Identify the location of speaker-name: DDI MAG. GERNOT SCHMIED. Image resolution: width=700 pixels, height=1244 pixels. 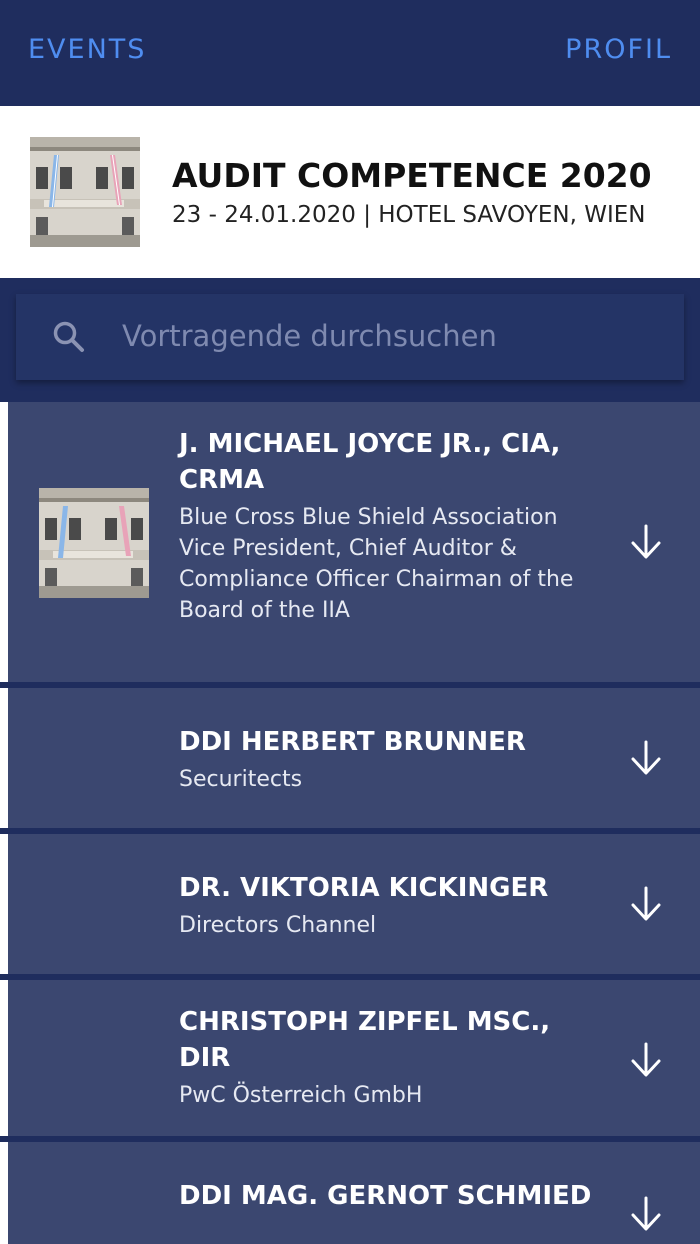
(385, 1196).